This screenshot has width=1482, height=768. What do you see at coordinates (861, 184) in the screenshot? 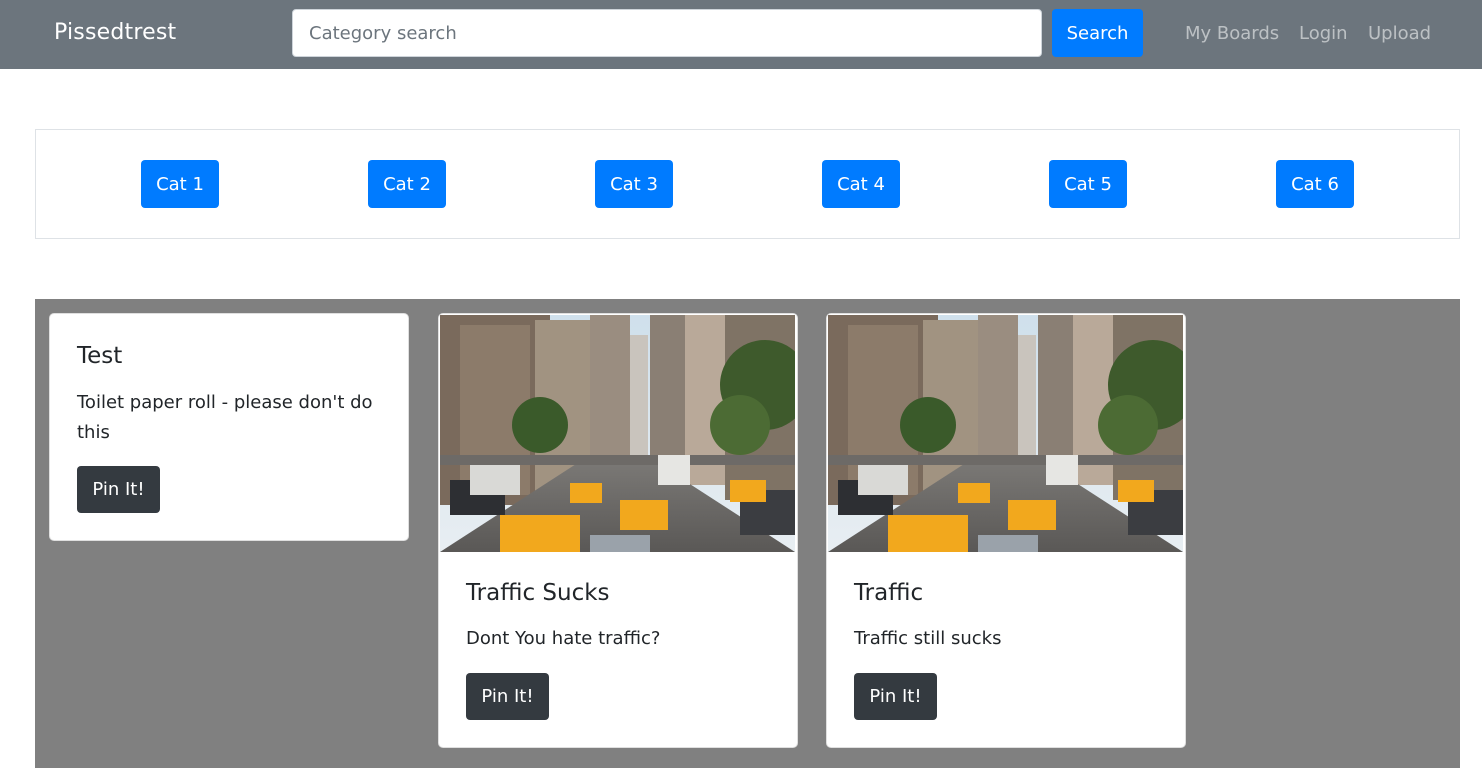
I see `category-button-4: Cat 4` at bounding box center [861, 184].